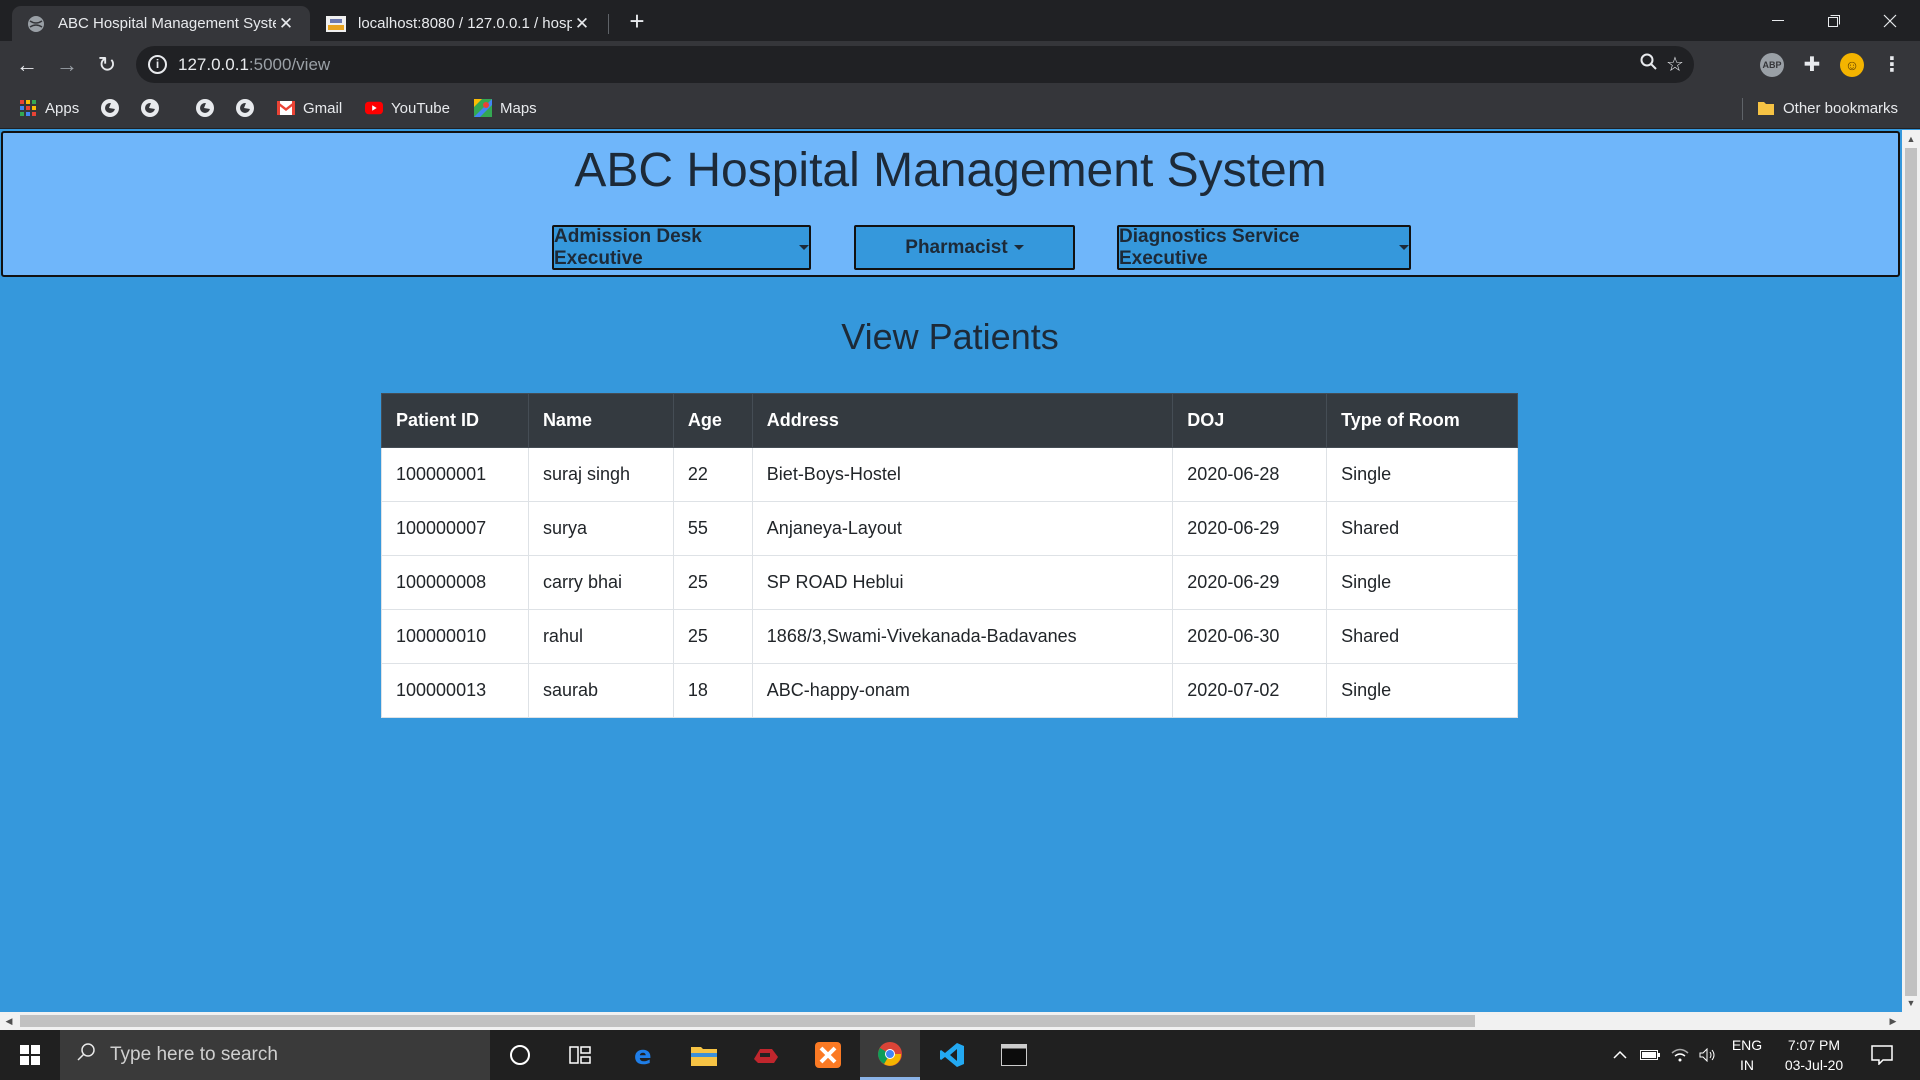  What do you see at coordinates (1620, 1055) in the screenshot?
I see `tray-chevron-up-icon` at bounding box center [1620, 1055].